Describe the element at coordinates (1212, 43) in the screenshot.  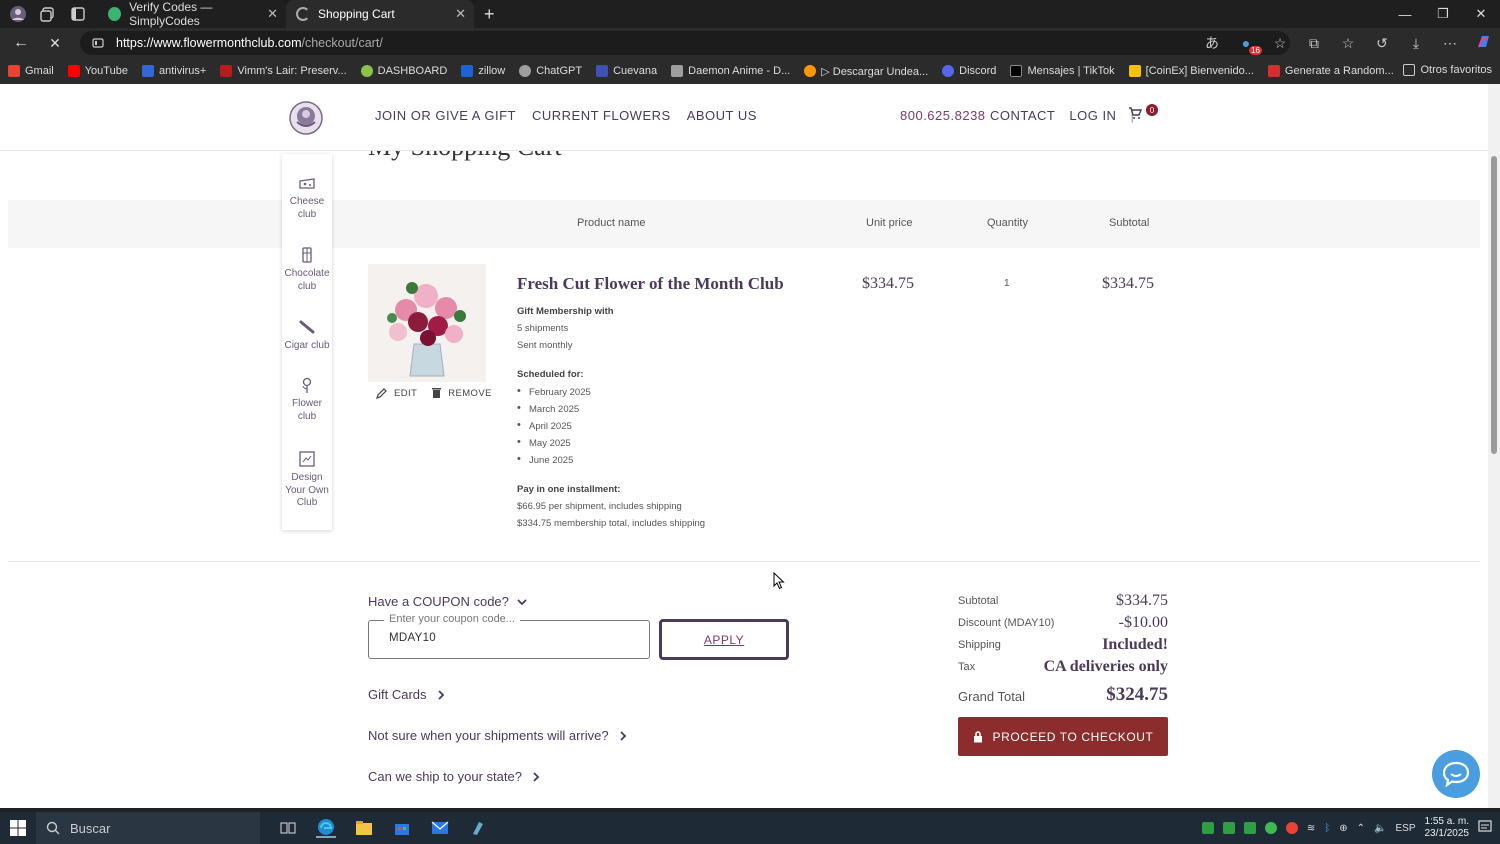
I see `read-aloud-icon: あ` at that location.